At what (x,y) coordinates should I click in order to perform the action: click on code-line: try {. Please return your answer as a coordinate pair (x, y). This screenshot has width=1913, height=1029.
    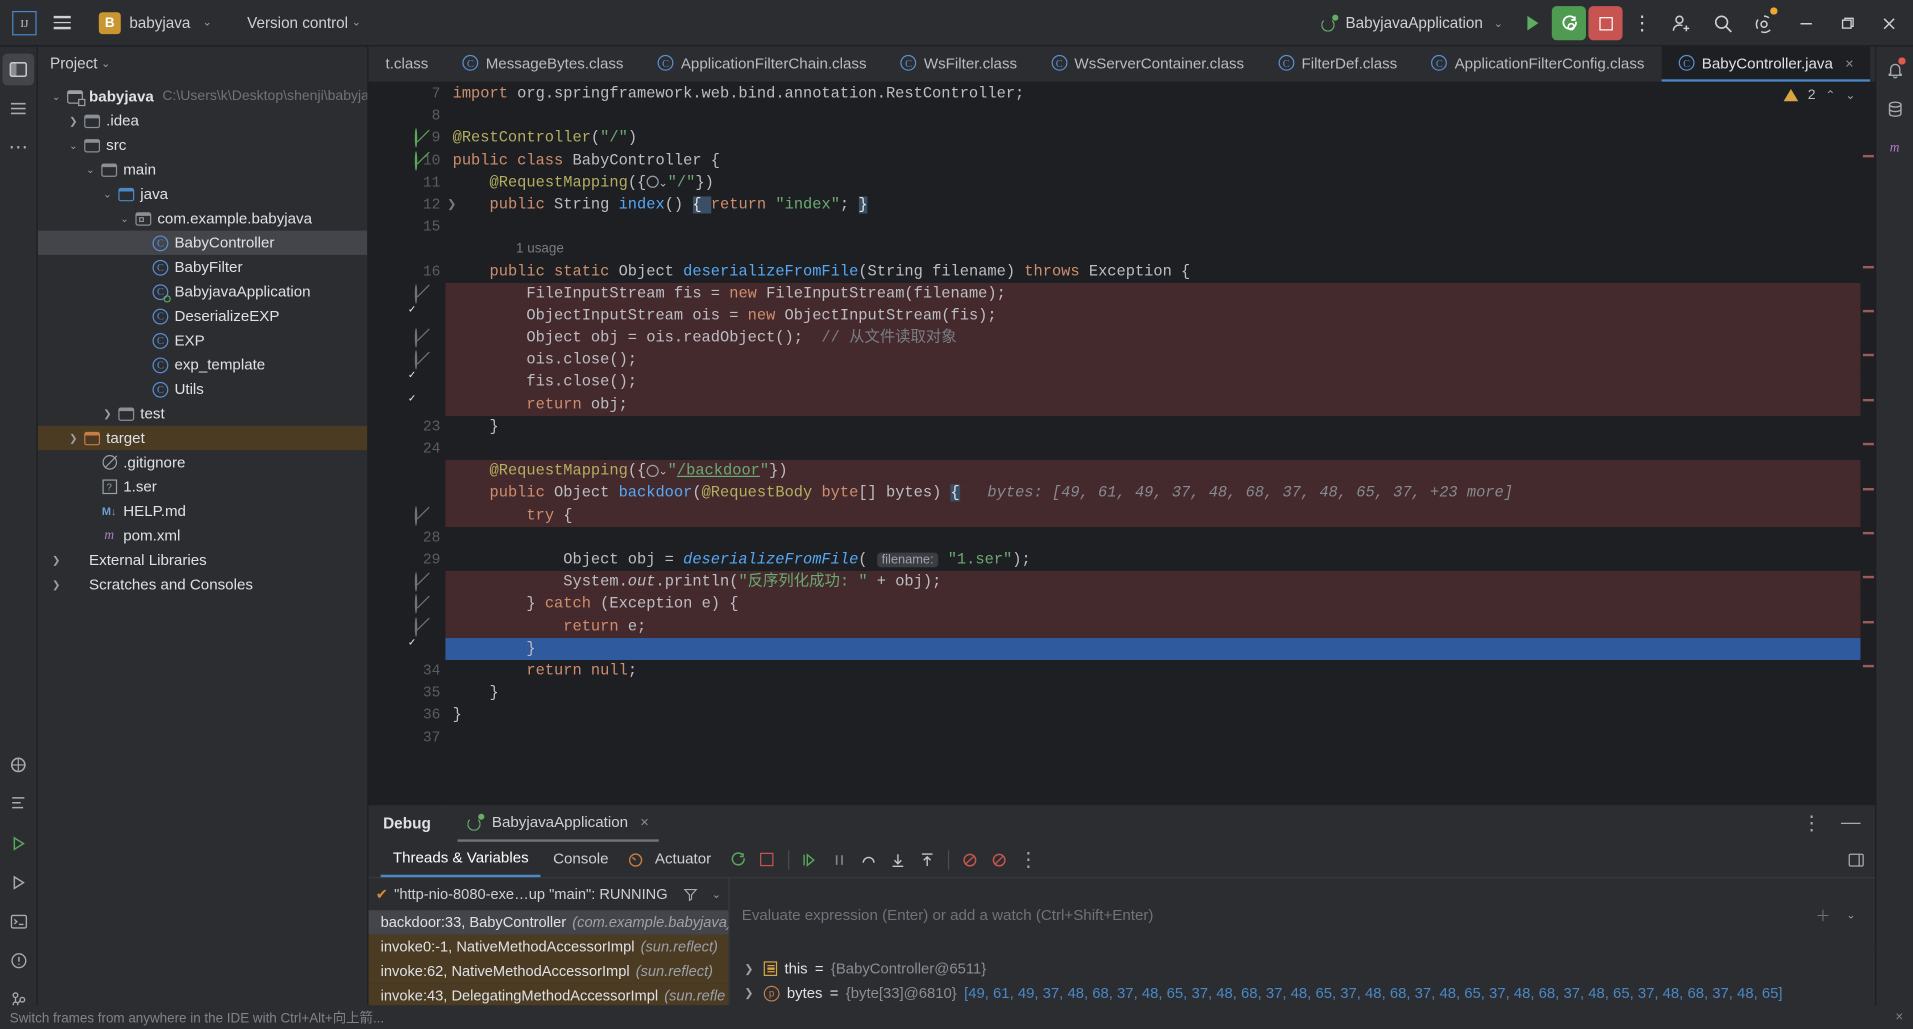
    Looking at the image, I should click on (1160, 515).